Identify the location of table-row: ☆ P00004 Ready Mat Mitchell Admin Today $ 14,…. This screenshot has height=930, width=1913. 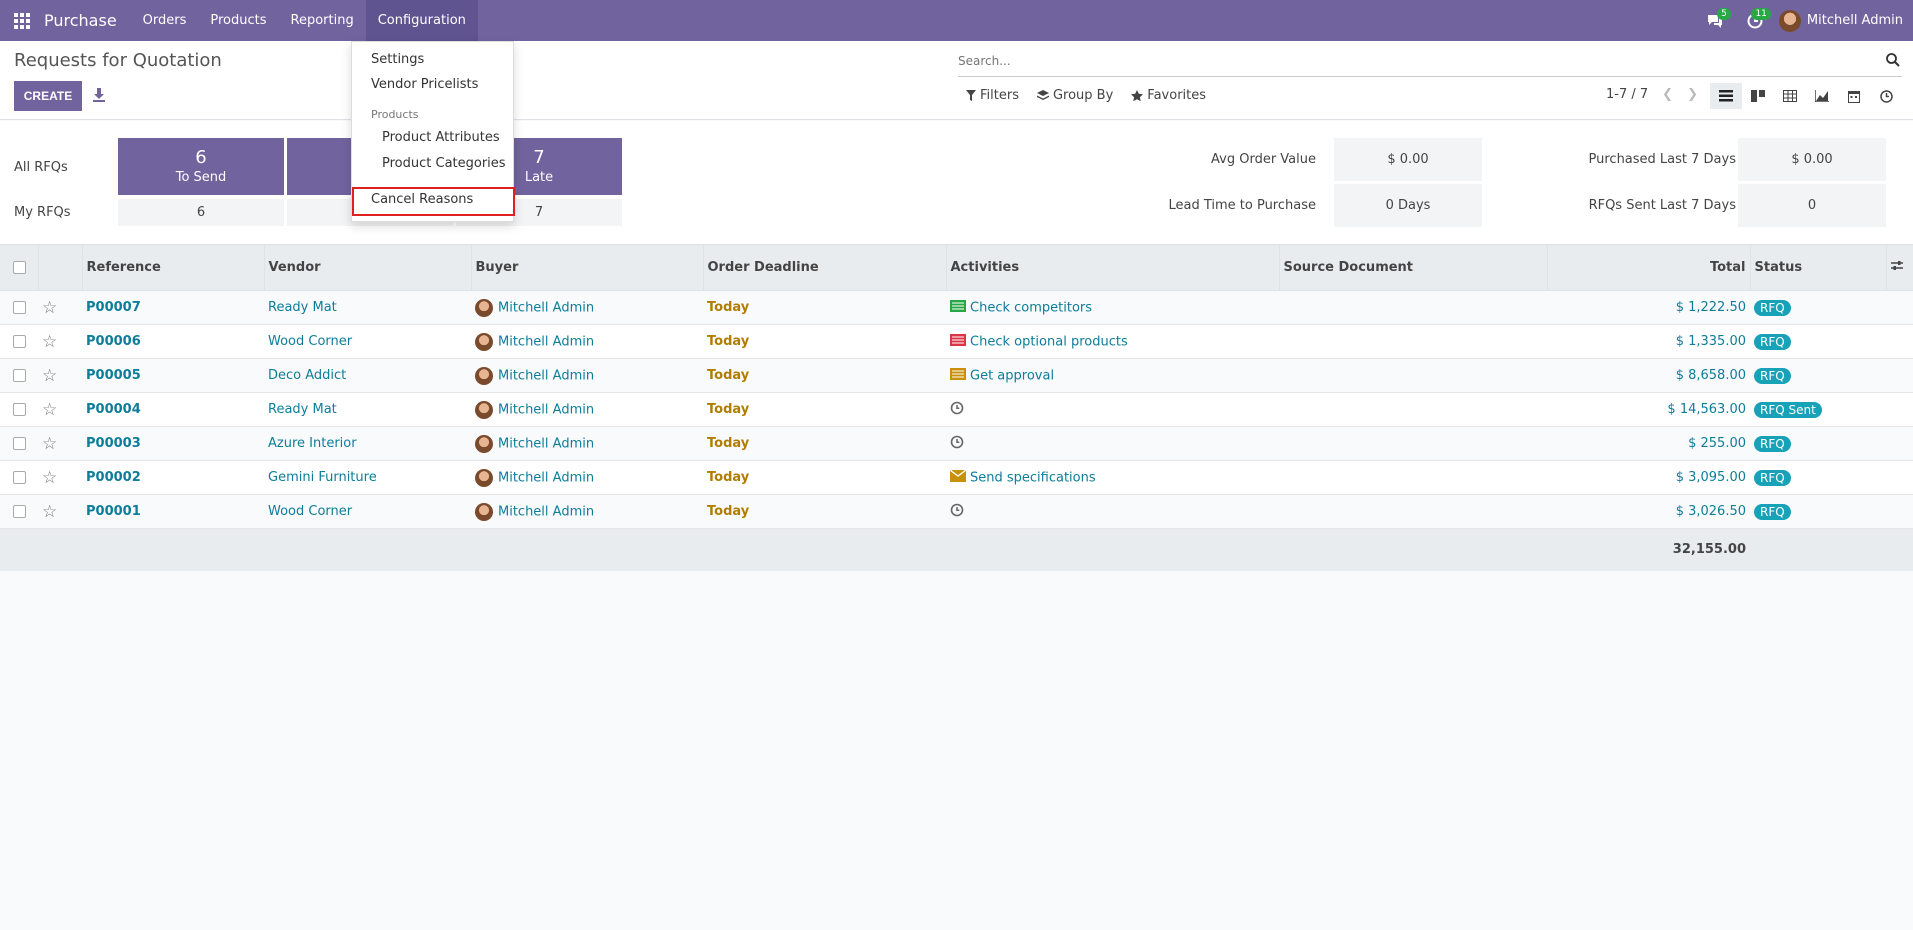
(956, 409).